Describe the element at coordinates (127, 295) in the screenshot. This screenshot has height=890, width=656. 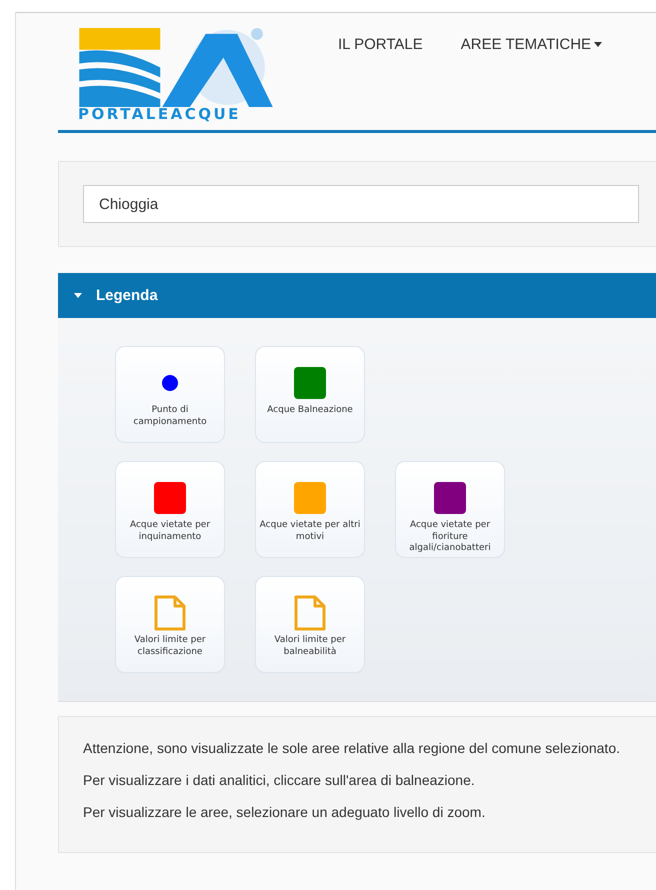
I see `legend-title: Legenda` at that location.